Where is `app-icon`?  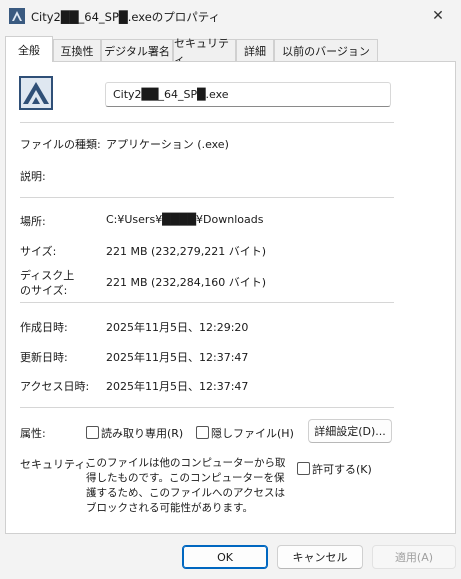 app-icon is located at coordinates (17, 16).